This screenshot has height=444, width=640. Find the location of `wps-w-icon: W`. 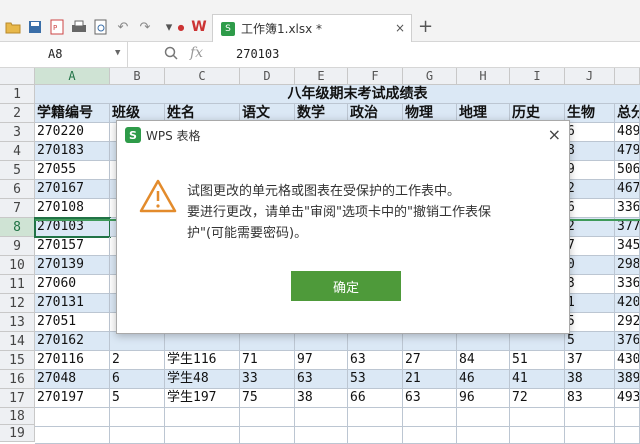

wps-w-icon: W is located at coordinates (199, 27).